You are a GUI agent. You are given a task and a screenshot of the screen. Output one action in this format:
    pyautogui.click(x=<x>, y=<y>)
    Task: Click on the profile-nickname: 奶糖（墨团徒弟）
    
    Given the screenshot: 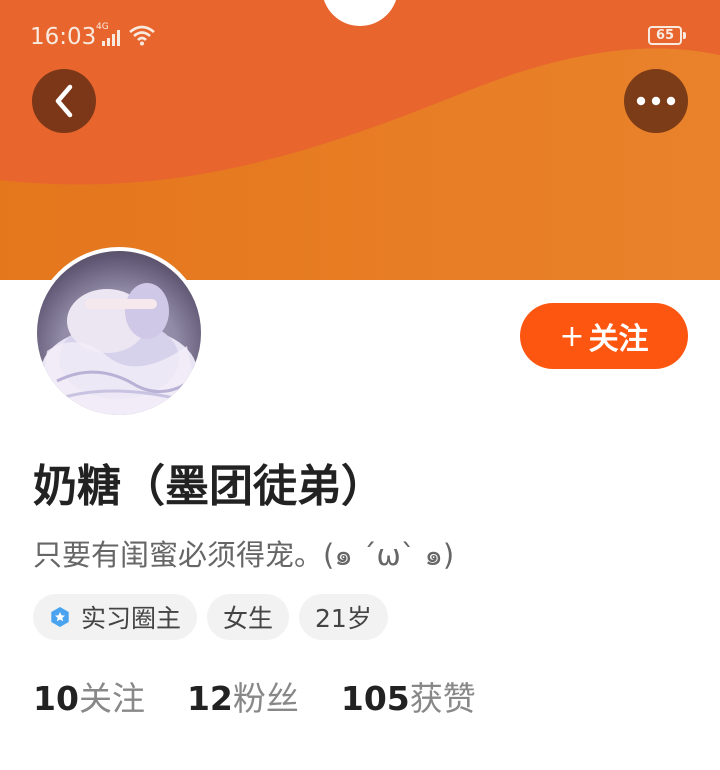 What is the action you would take?
    pyautogui.click(x=209, y=486)
    